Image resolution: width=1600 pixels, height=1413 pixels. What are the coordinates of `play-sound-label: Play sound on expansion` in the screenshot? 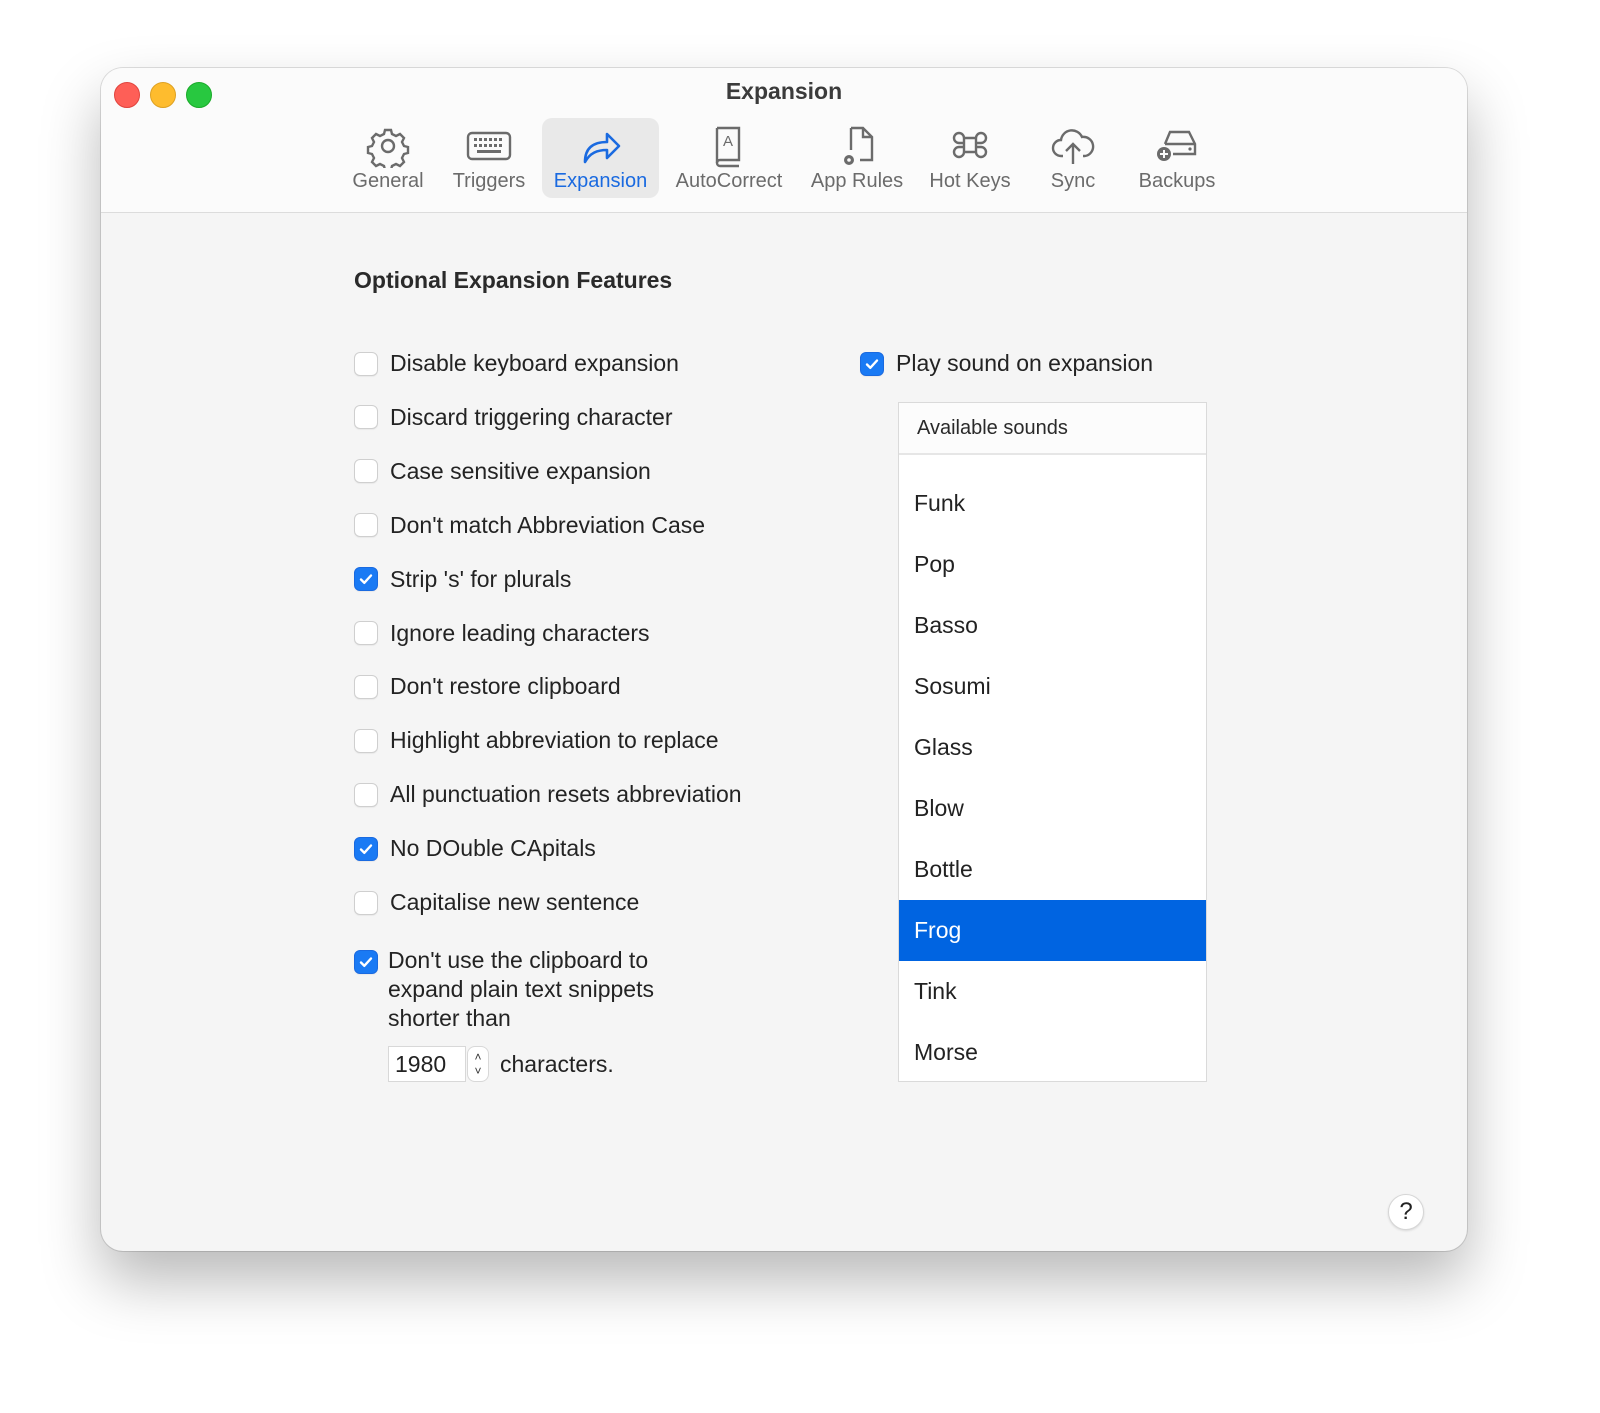 It's located at (1025, 363).